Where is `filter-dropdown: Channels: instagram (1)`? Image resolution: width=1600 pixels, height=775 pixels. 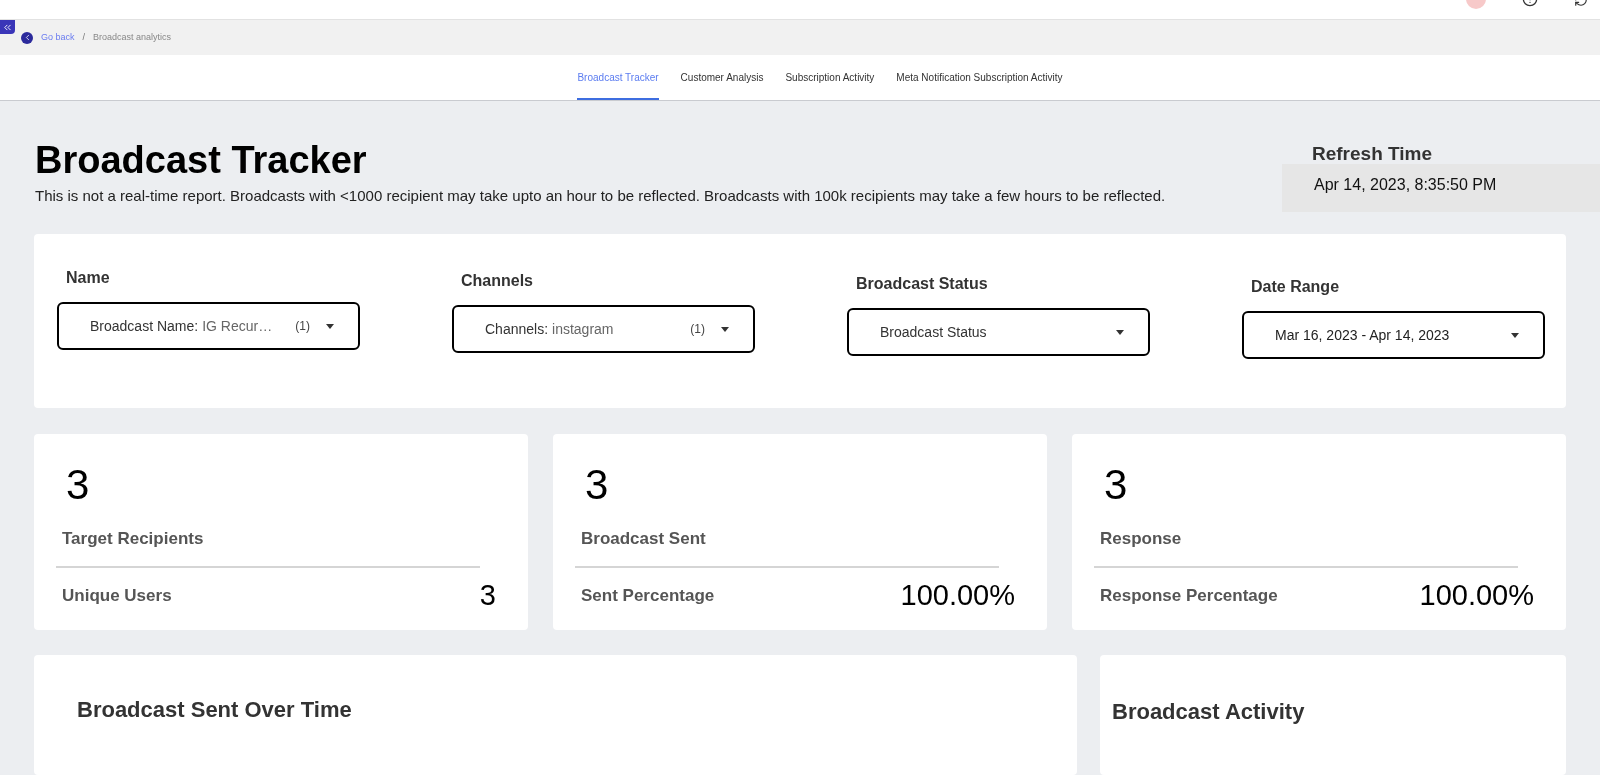
filter-dropdown: Channels: instagram (1) is located at coordinates (603, 329).